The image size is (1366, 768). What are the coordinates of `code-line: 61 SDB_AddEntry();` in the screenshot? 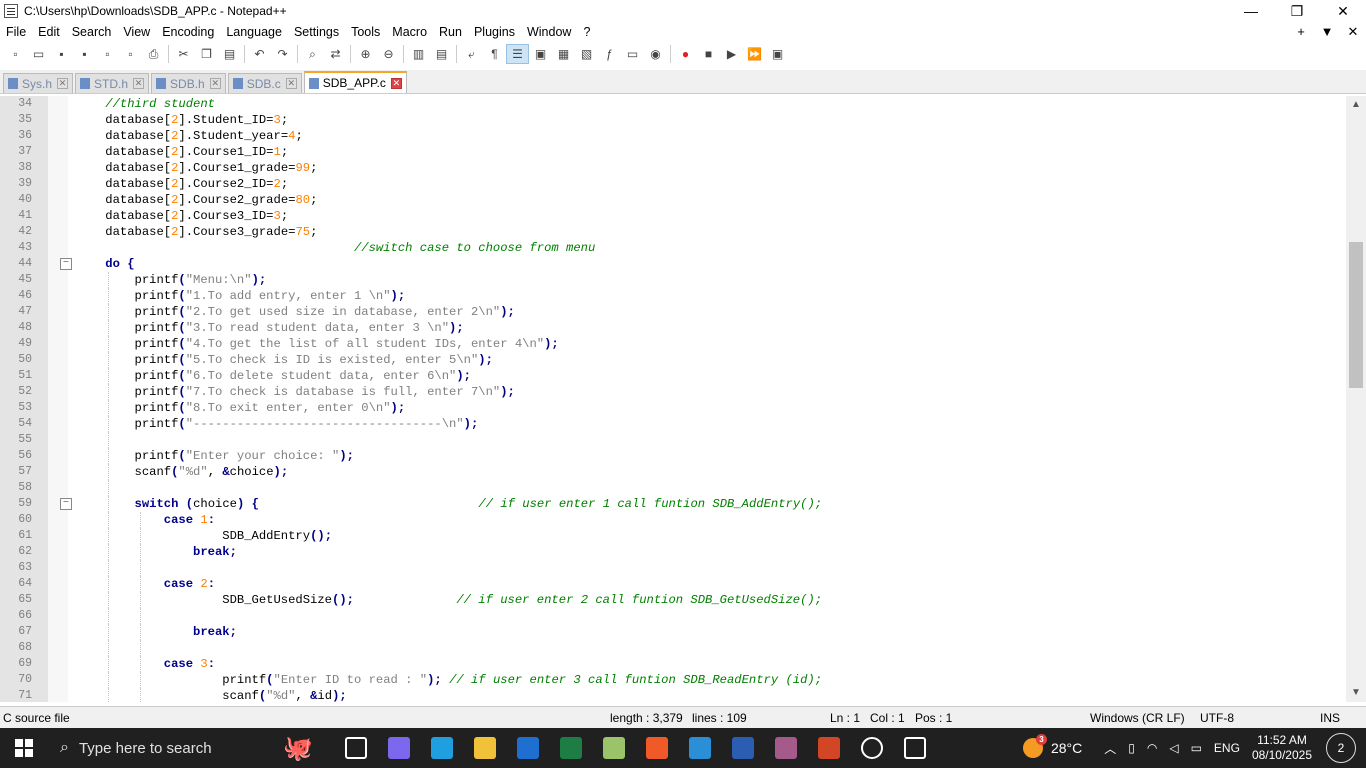 It's located at (673, 536).